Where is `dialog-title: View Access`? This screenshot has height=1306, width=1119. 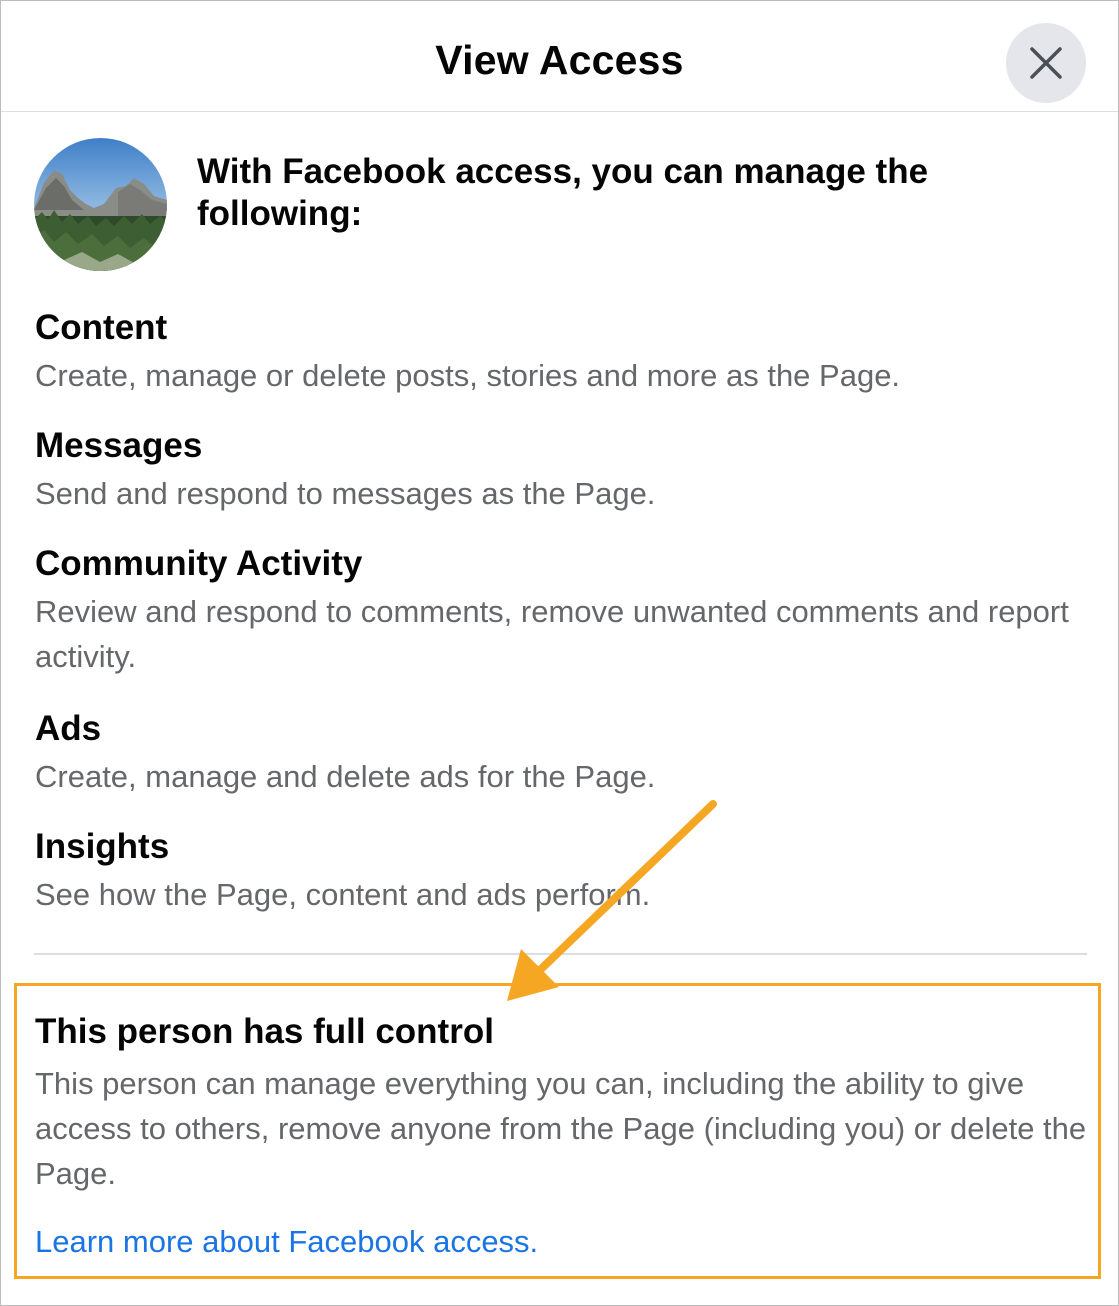 dialog-title: View Access is located at coordinates (559, 60).